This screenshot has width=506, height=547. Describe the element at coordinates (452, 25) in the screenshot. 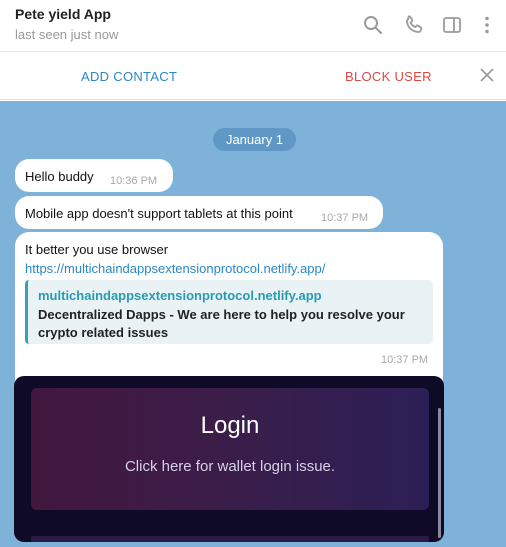

I see `sidebar-toggle-icon` at that location.